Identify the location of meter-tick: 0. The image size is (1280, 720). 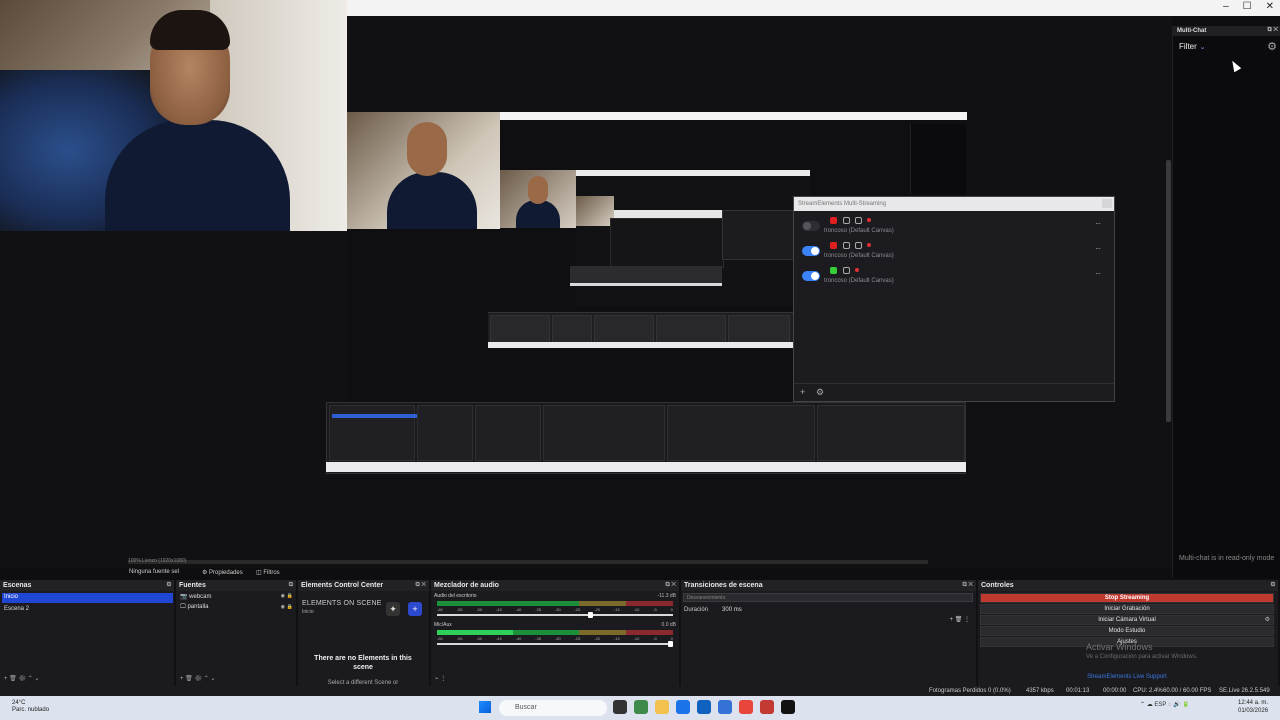
(671, 609).